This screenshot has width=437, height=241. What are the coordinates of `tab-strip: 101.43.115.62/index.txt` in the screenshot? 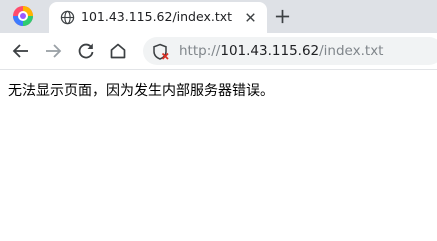 It's located at (218, 16).